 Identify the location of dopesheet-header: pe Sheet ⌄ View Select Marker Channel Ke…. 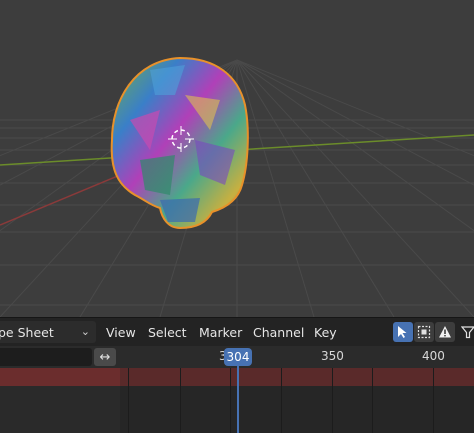
(237, 331).